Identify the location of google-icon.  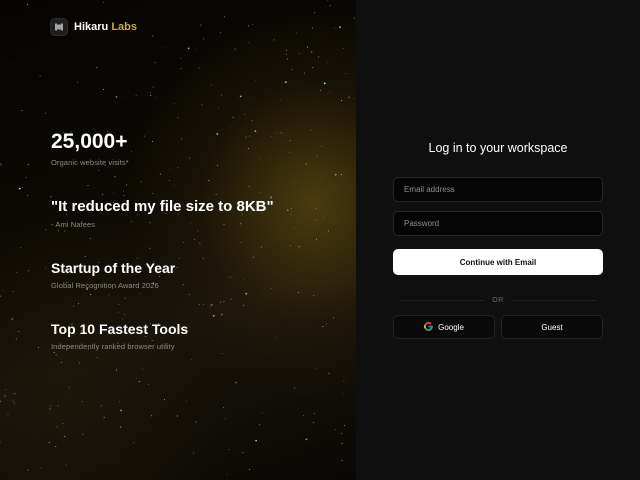
(428, 327).